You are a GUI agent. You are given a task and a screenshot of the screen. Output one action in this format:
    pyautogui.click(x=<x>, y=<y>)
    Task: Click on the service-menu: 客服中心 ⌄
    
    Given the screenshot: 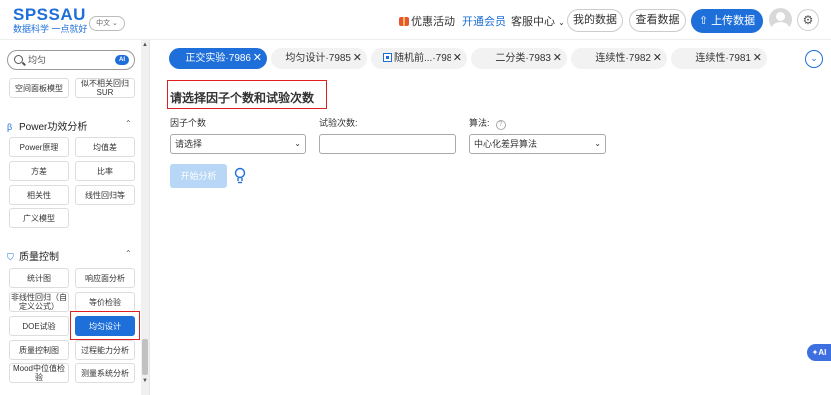 What is the action you would take?
    pyautogui.click(x=538, y=21)
    